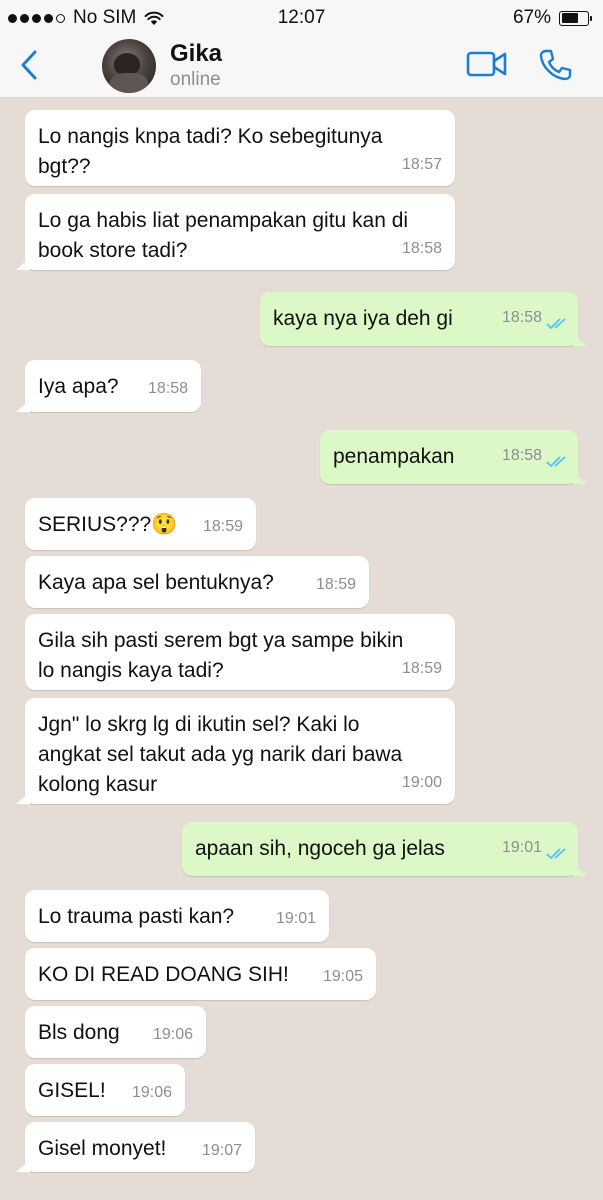  I want to click on message-text: KO DI READ DOANG SIH!, so click(163, 974).